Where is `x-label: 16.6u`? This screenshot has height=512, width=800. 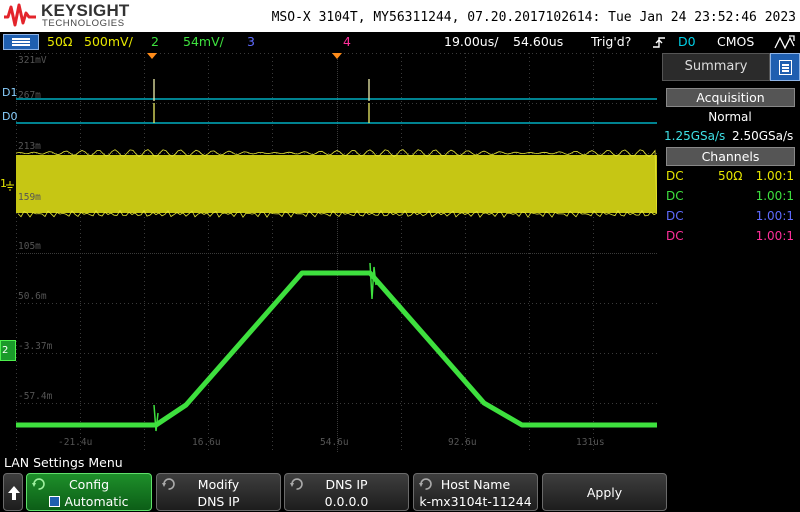
x-label: 16.6u is located at coordinates (206, 442).